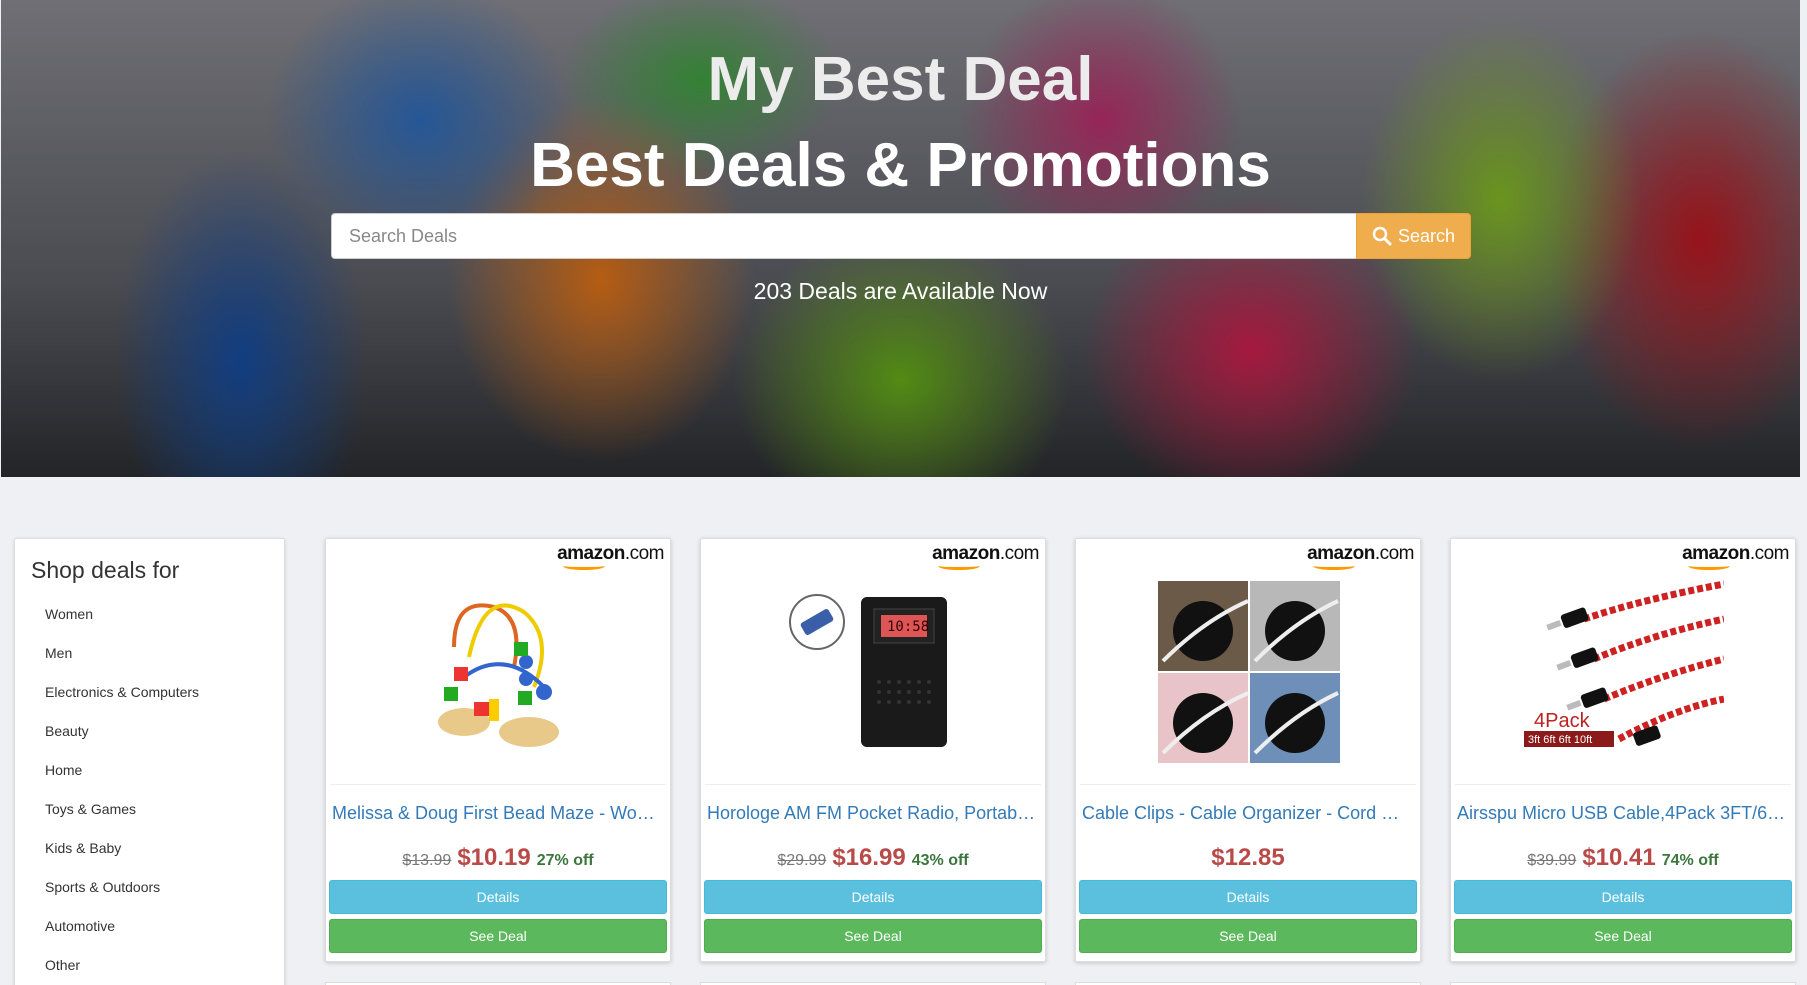  Describe the element at coordinates (802, 860) in the screenshot. I see `old-price: $29.99` at that location.